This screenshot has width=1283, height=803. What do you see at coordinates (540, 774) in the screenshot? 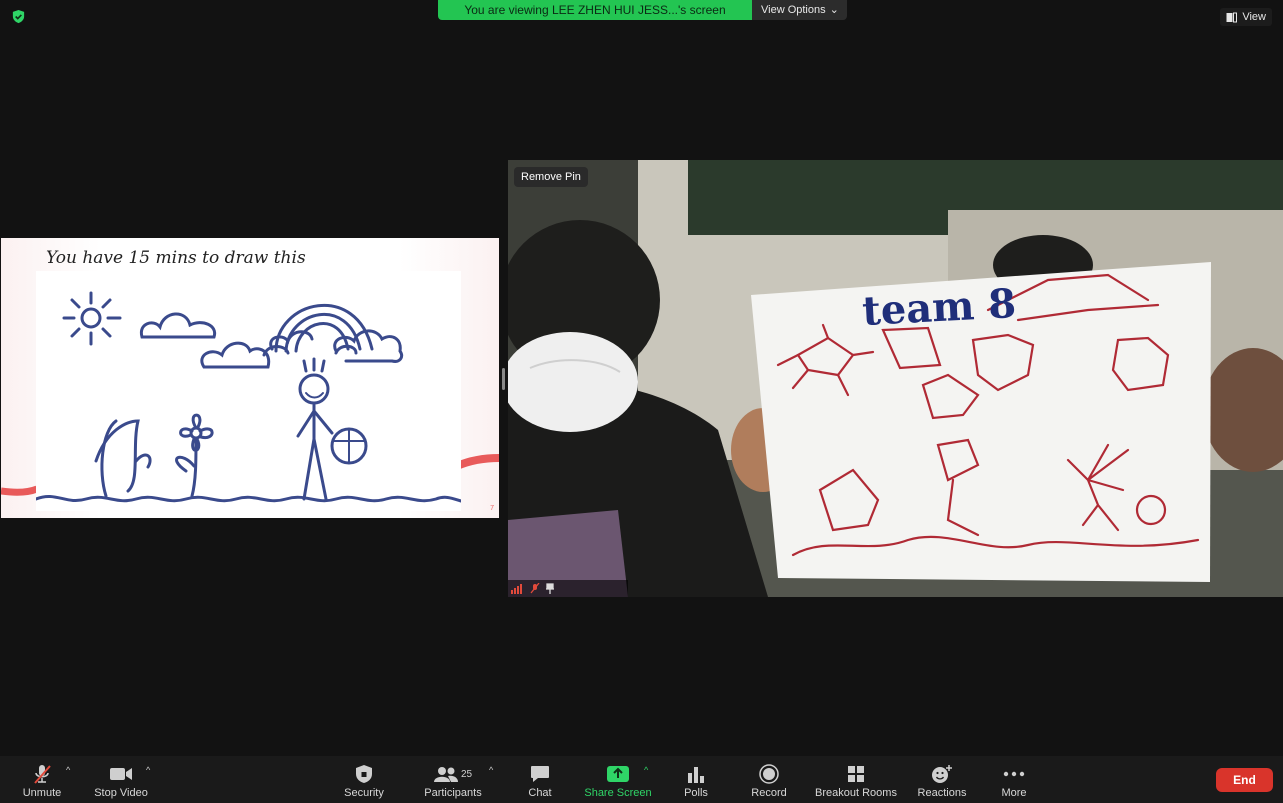
I see `chat-bubble-icon` at bounding box center [540, 774].